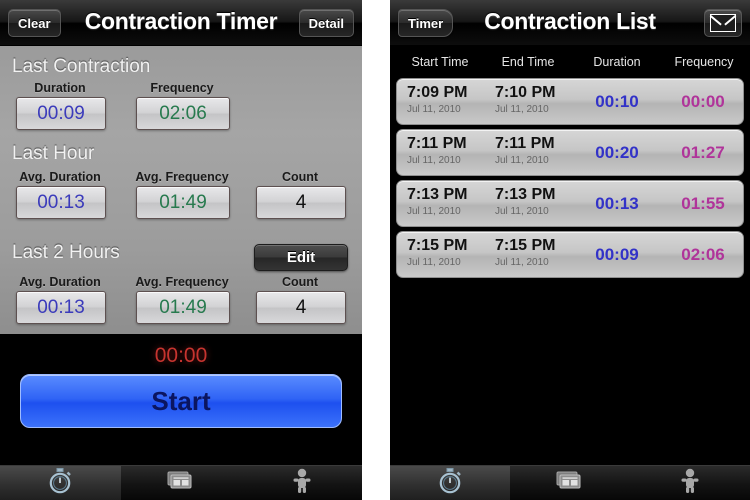 This screenshot has width=750, height=500. What do you see at coordinates (570, 62) in the screenshot?
I see `column-headers: Start Time End Time Duration Frequency` at bounding box center [570, 62].